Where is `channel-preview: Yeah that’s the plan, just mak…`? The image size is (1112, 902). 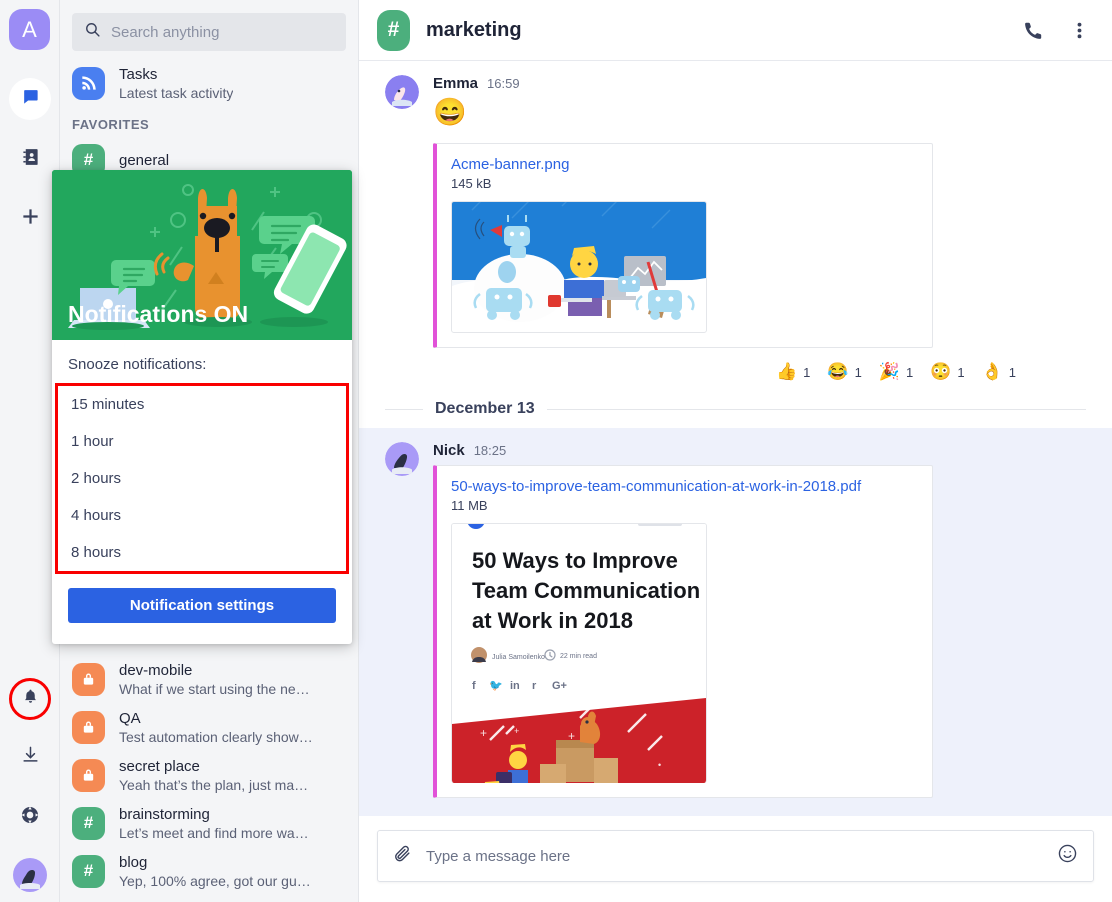
channel-preview: Yeah that’s the plan, just mak… is located at coordinates (216, 784).